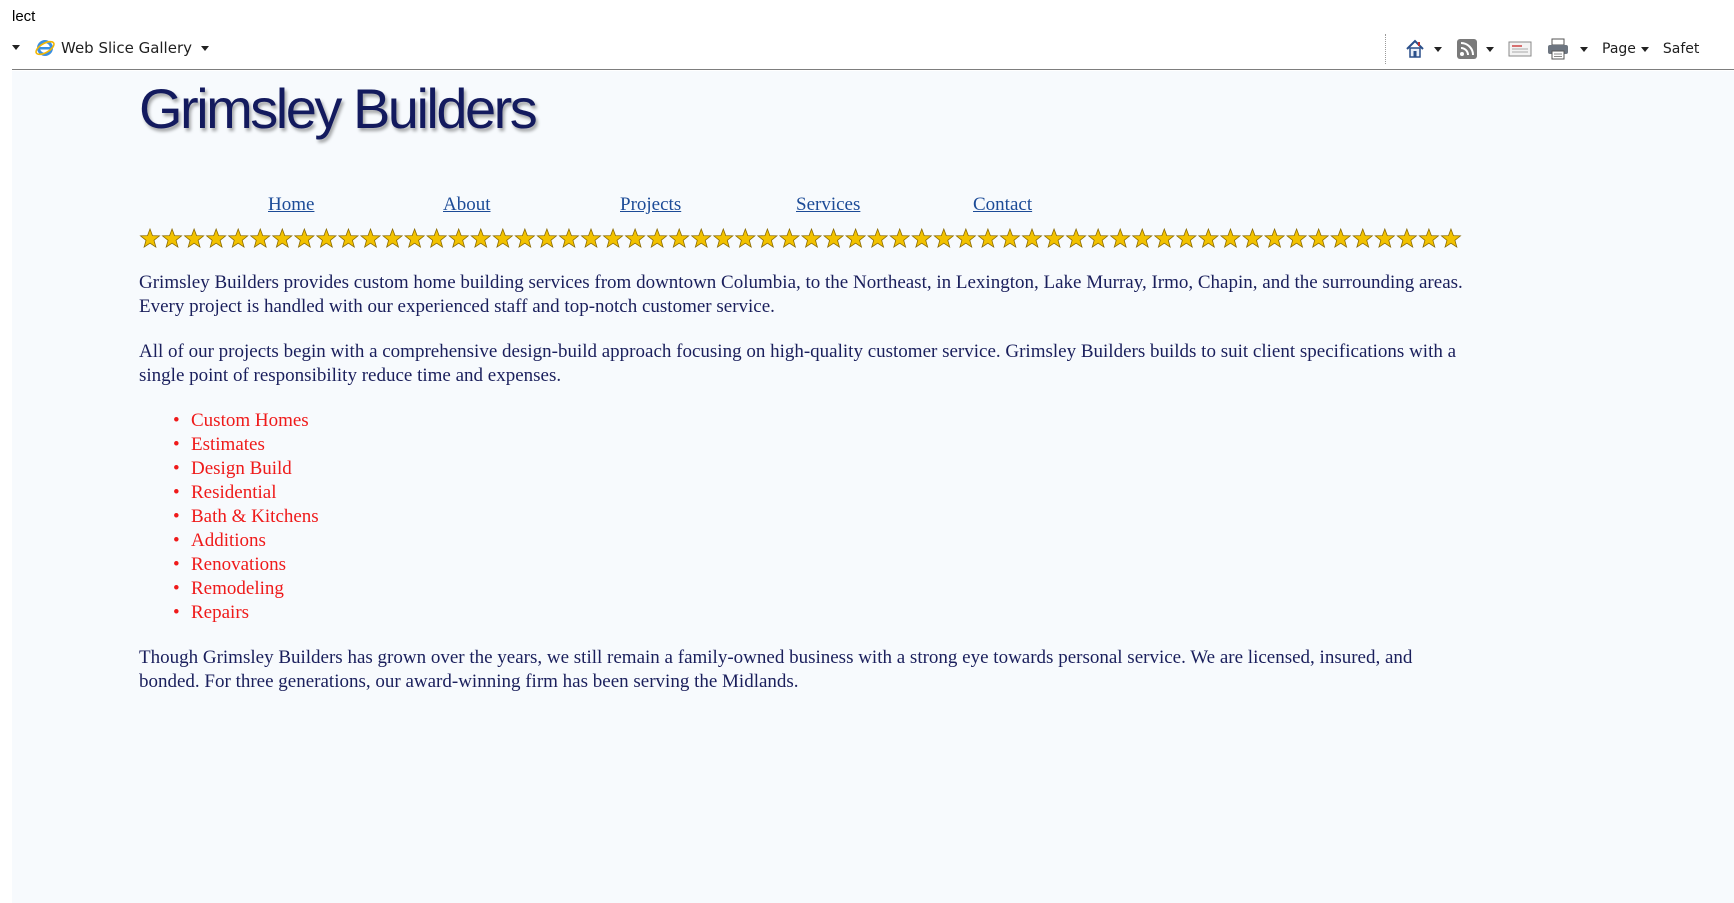 The height and width of the screenshot is (903, 1734). What do you see at coordinates (821, 613) in the screenshot?
I see `list-item: Repairs` at bounding box center [821, 613].